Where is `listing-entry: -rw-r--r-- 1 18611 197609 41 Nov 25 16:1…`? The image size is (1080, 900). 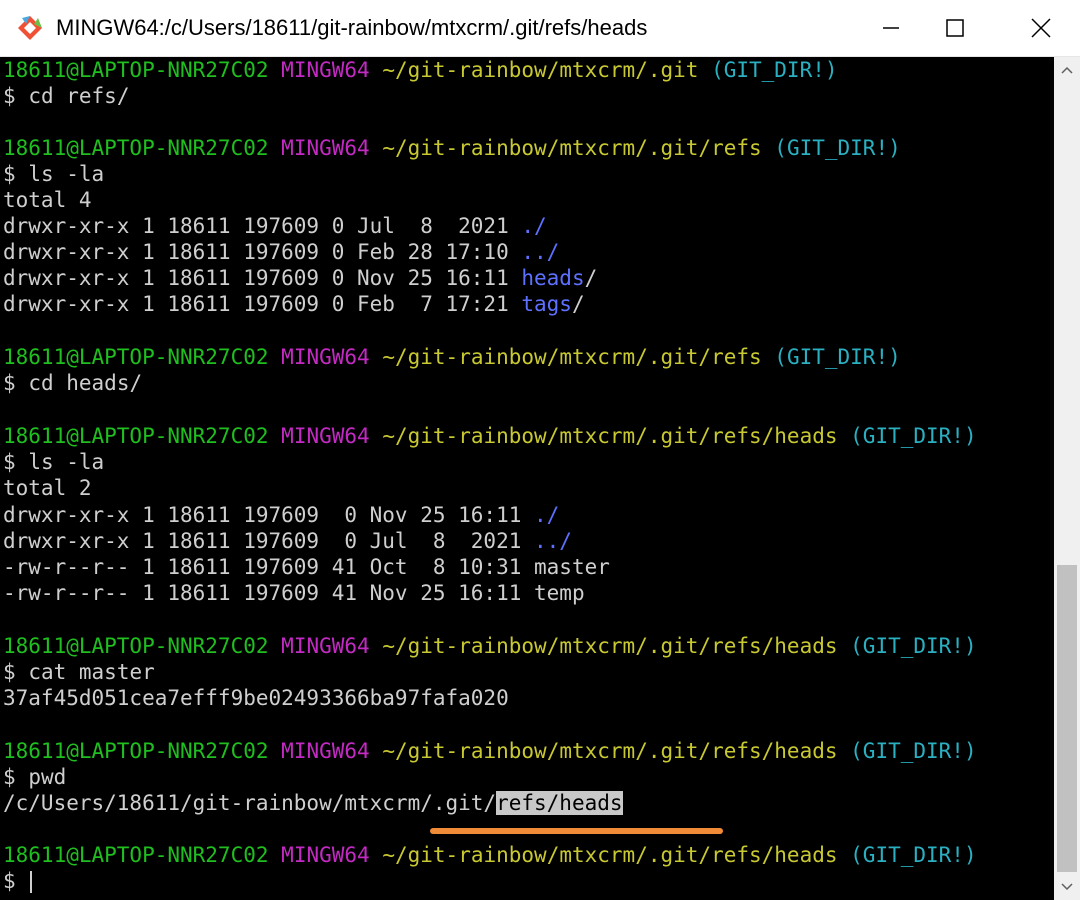 listing-entry: -rw-r--r-- 1 18611 197609 41 Nov 25 16:1… is located at coordinates (294, 593).